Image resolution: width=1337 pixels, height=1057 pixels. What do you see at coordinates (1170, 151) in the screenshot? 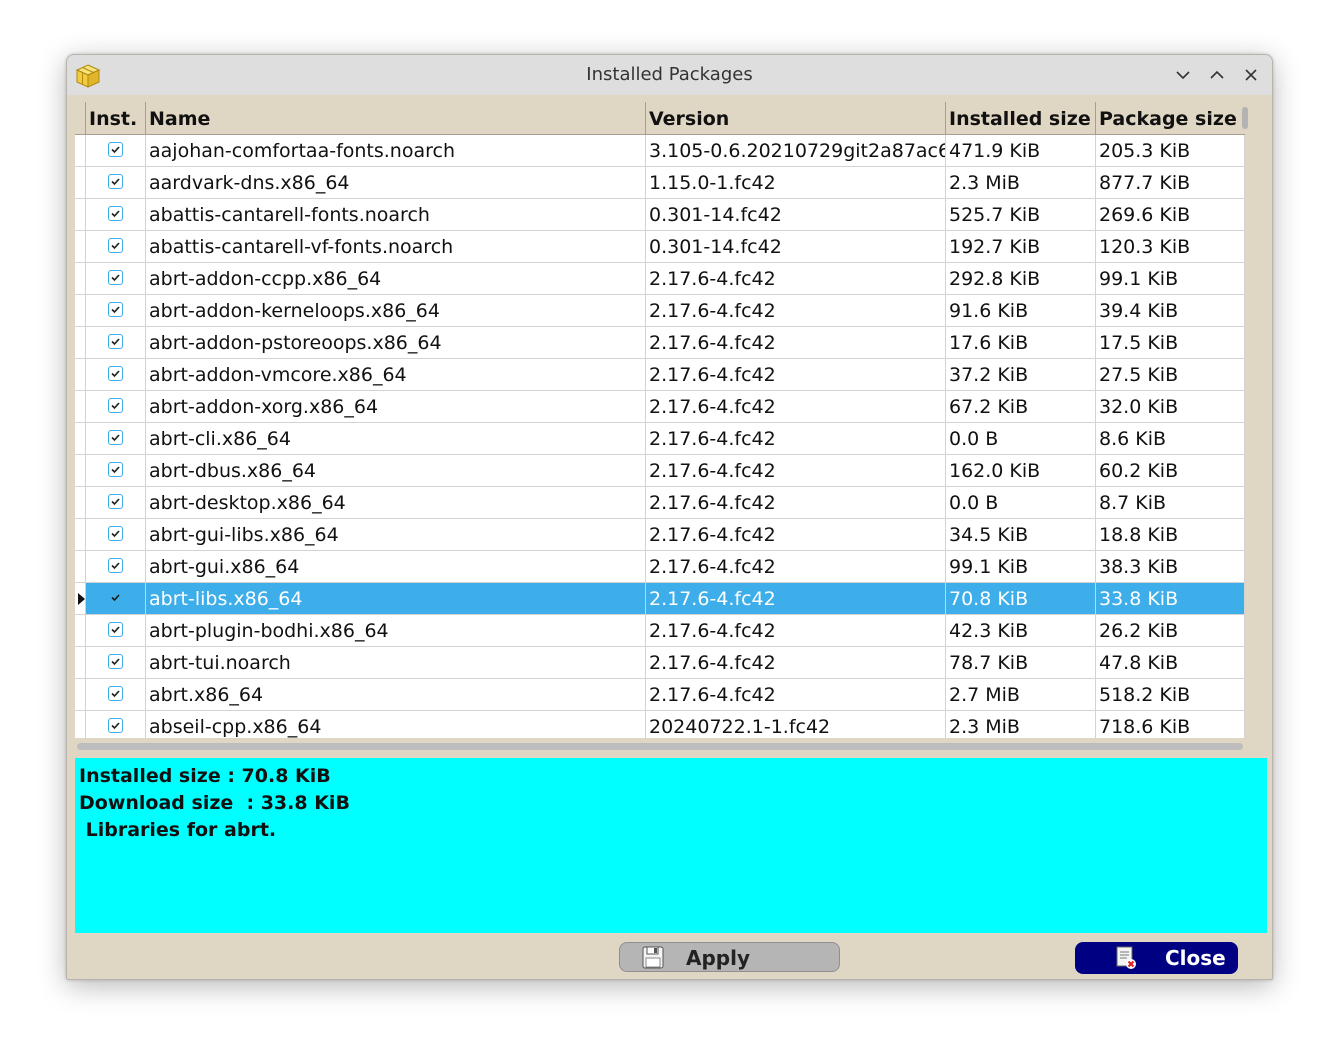
I see `package-size: 205.3 KiB` at bounding box center [1170, 151].